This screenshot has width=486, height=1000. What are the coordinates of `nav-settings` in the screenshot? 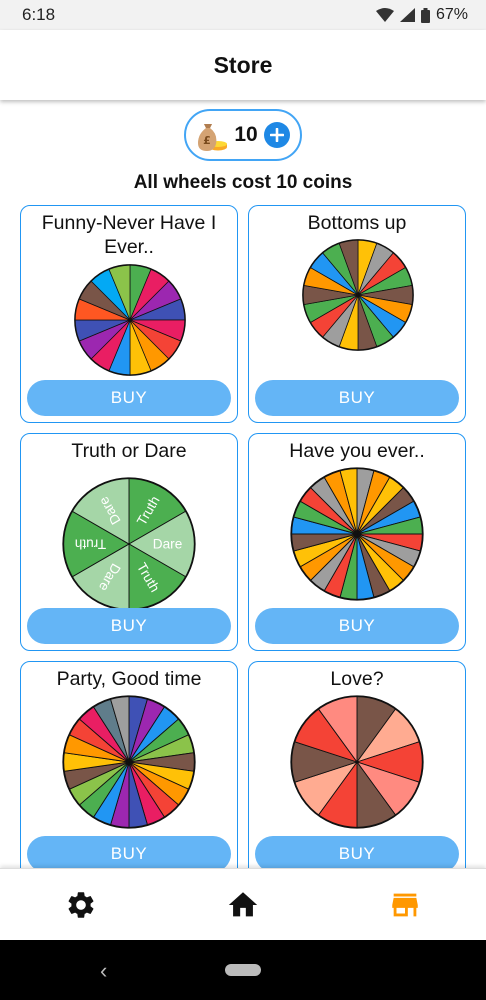 It's located at (81, 905).